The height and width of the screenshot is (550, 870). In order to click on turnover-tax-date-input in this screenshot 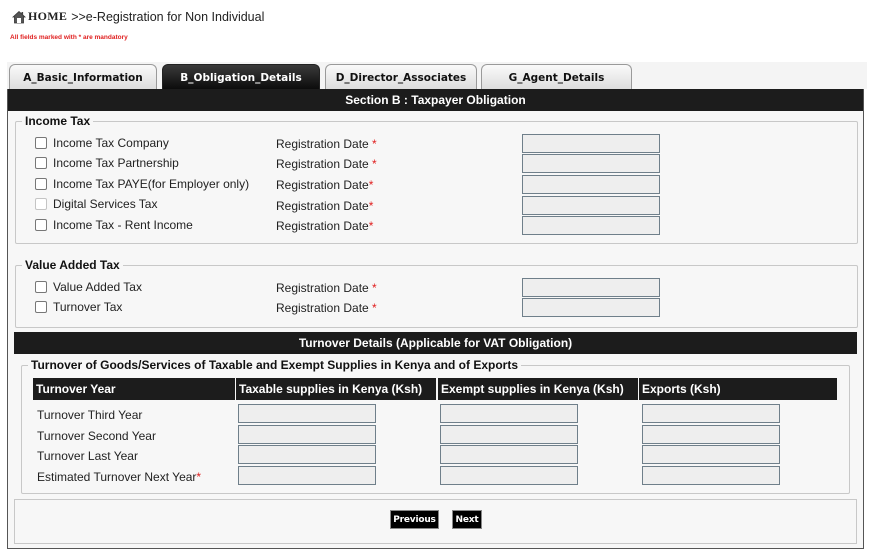, I will do `click(591, 307)`.